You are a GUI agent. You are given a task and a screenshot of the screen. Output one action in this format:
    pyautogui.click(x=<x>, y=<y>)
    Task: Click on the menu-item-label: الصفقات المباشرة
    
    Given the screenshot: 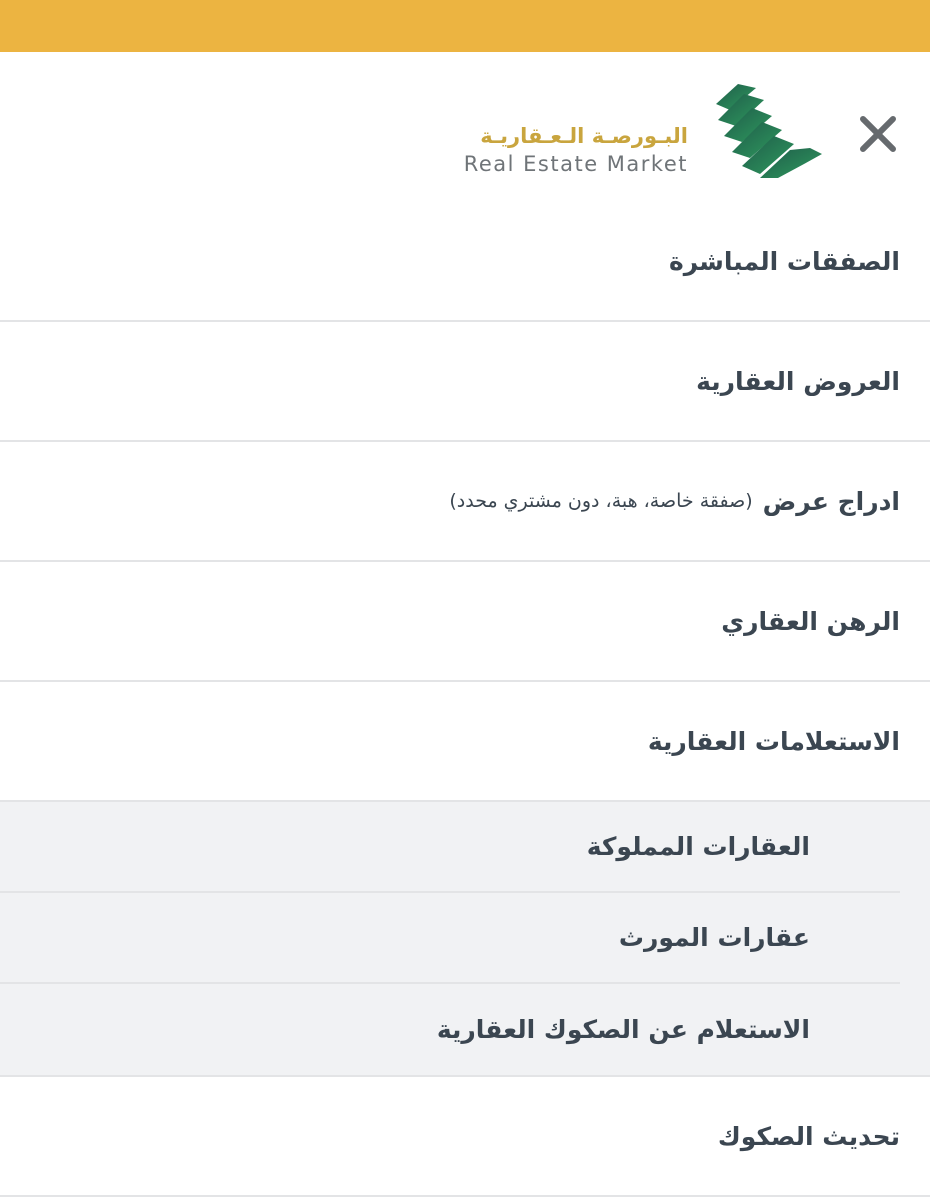 What is the action you would take?
    pyautogui.click(x=784, y=261)
    